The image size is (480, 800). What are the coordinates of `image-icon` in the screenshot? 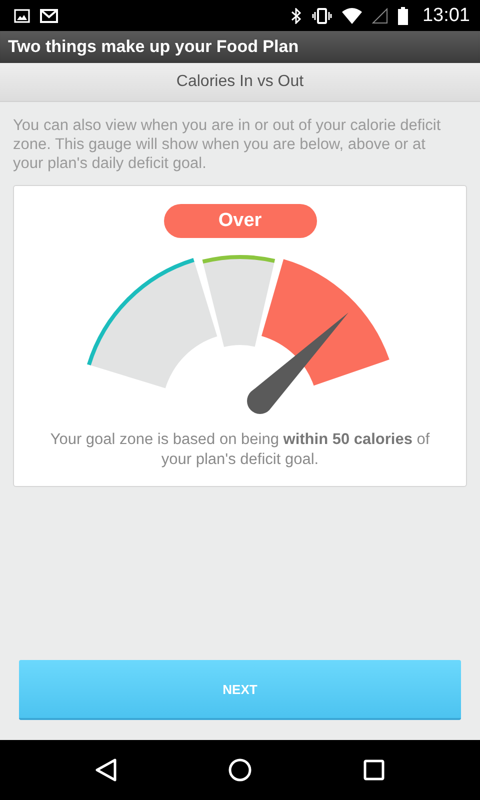 It's located at (22, 15).